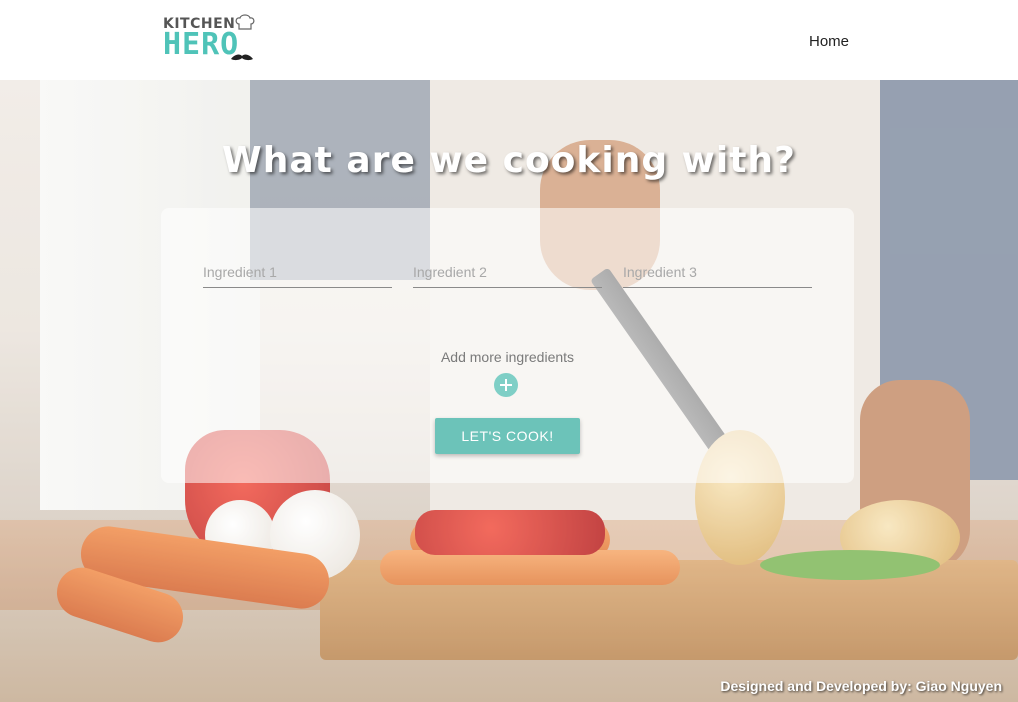  Describe the element at coordinates (829, 41) in the screenshot. I see `nav-home-link: Home` at that location.